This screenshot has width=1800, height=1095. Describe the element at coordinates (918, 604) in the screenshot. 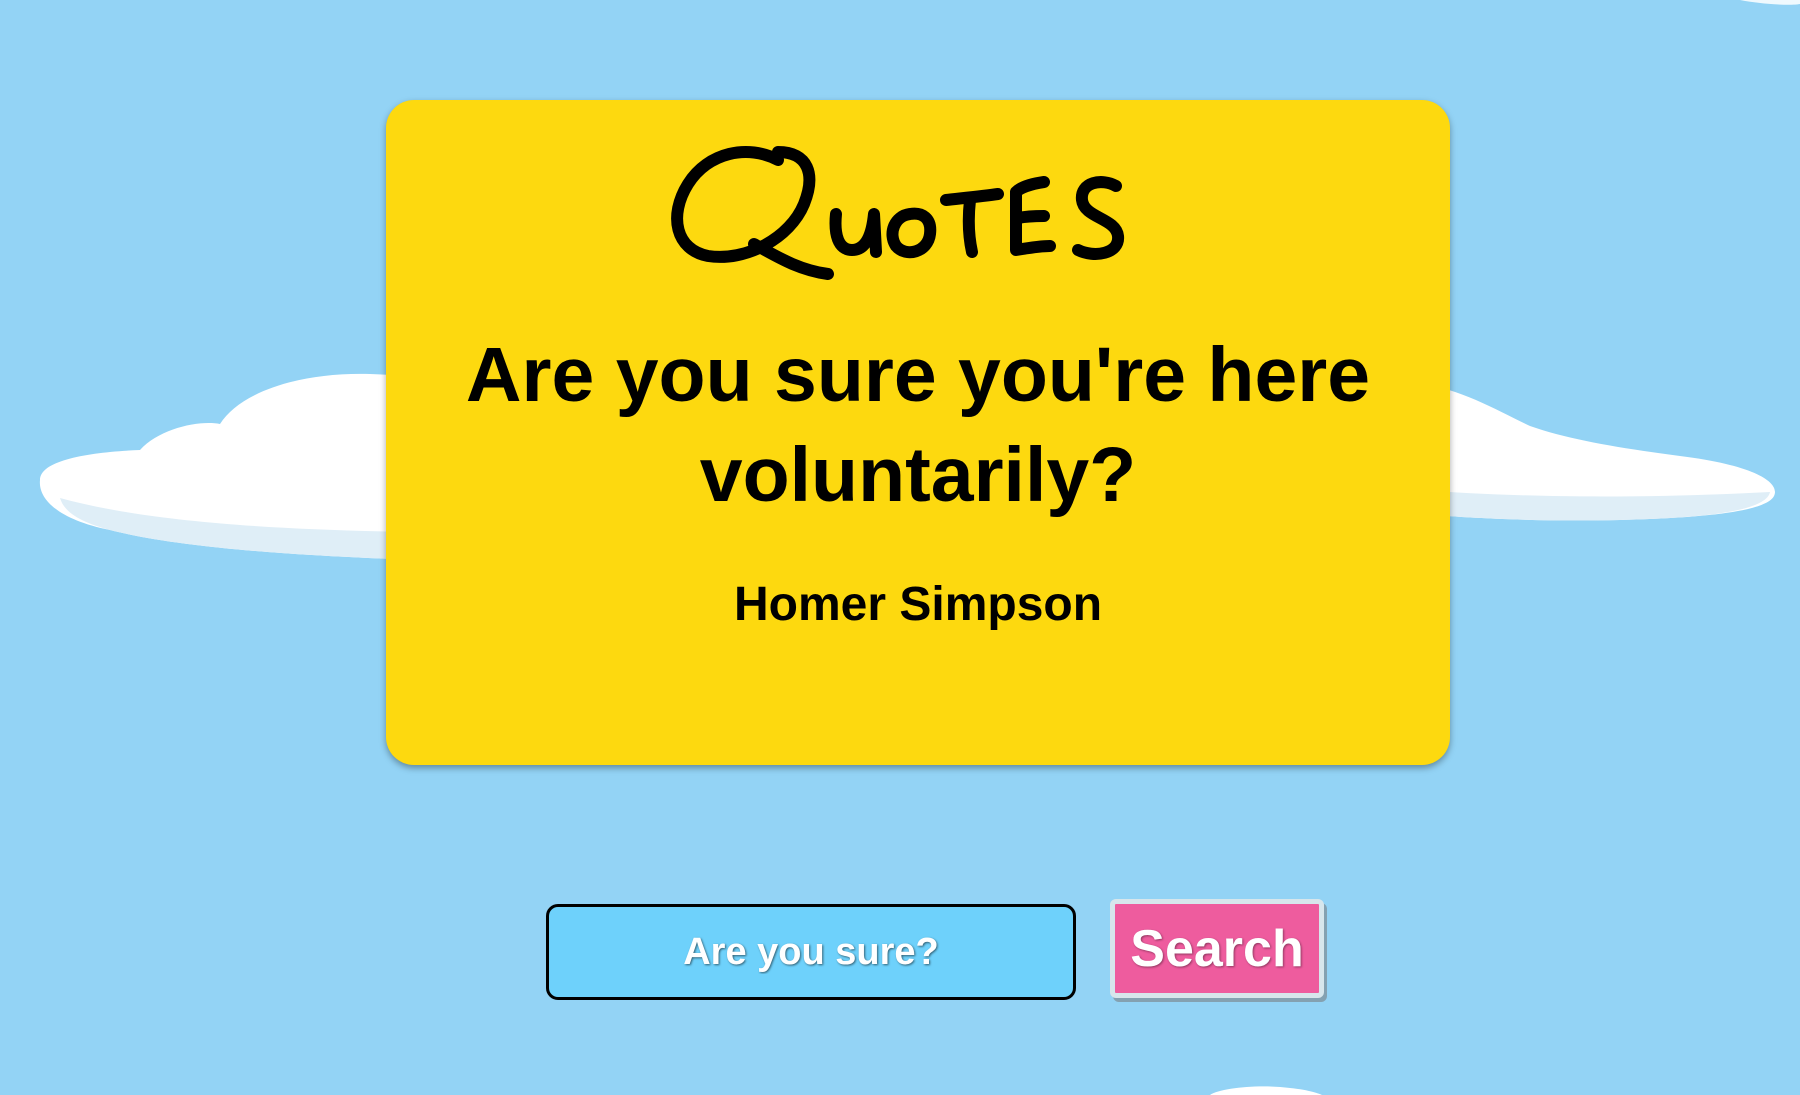

I see `quote-author: Homer Simpson` at that location.